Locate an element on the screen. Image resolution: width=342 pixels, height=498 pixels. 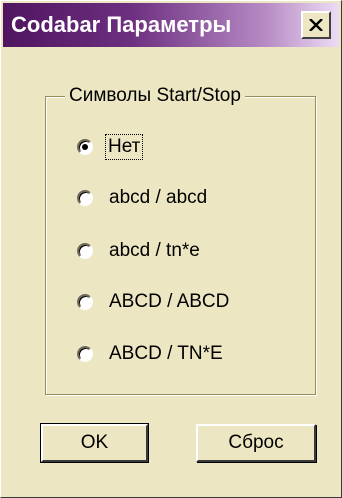
radio-label-abcd-upper: ABCD / ABCD is located at coordinates (169, 301).